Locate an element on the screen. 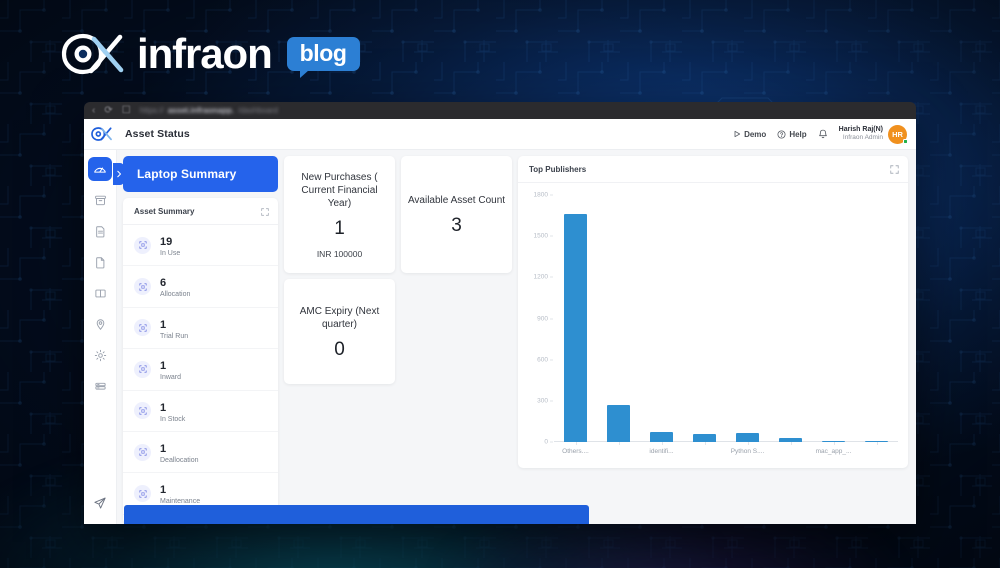 The height and width of the screenshot is (568, 1000). asset-row-label: In Use is located at coordinates (170, 253).